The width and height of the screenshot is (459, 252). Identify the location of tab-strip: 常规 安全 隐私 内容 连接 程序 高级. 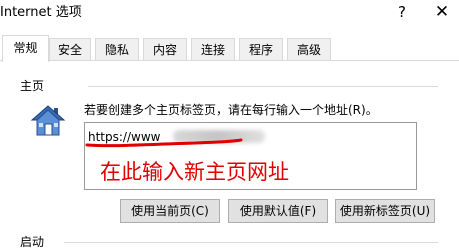
(229, 48).